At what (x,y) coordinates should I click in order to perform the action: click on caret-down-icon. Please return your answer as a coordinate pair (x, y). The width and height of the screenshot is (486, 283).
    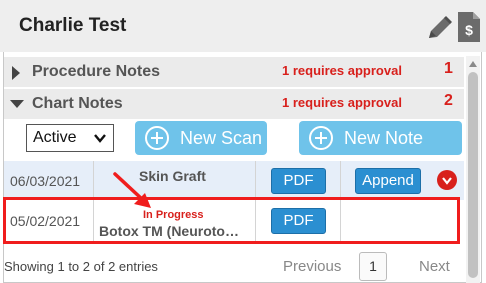
    Looking at the image, I should click on (17, 104).